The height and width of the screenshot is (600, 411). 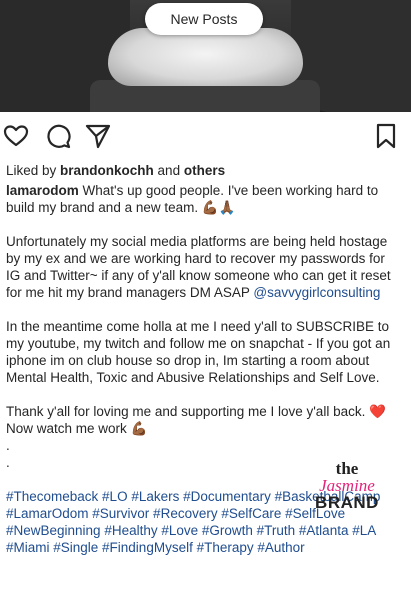 What do you see at coordinates (347, 502) in the screenshot?
I see `watermark-brand: BRAND` at bounding box center [347, 502].